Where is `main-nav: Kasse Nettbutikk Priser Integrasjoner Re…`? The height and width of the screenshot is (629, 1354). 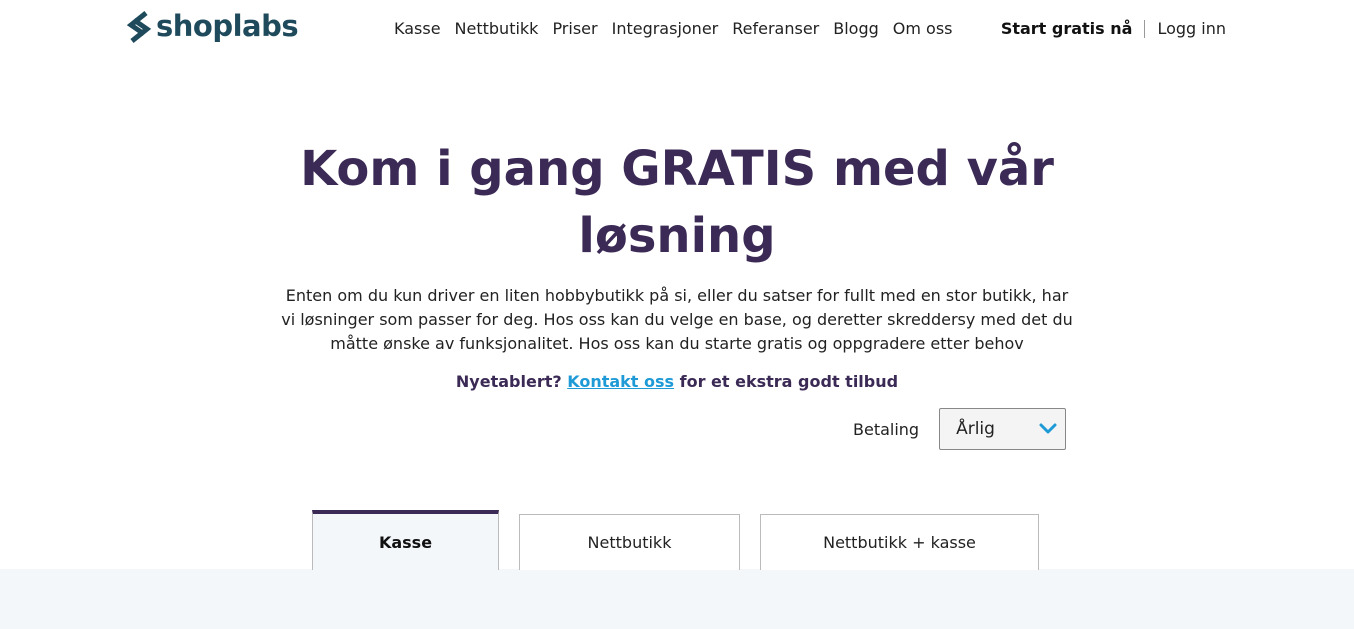 main-nav: Kasse Nettbutikk Priser Integrasjoner Re… is located at coordinates (680, 29).